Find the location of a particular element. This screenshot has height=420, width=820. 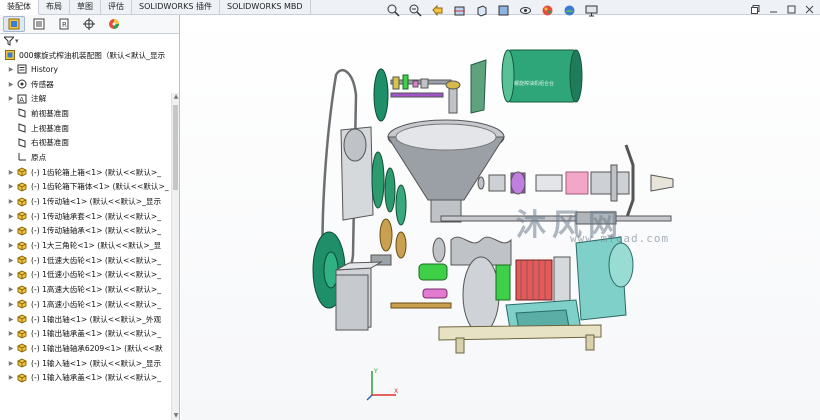

tree-item-plane: 上视基准面 is located at coordinates (89, 128).